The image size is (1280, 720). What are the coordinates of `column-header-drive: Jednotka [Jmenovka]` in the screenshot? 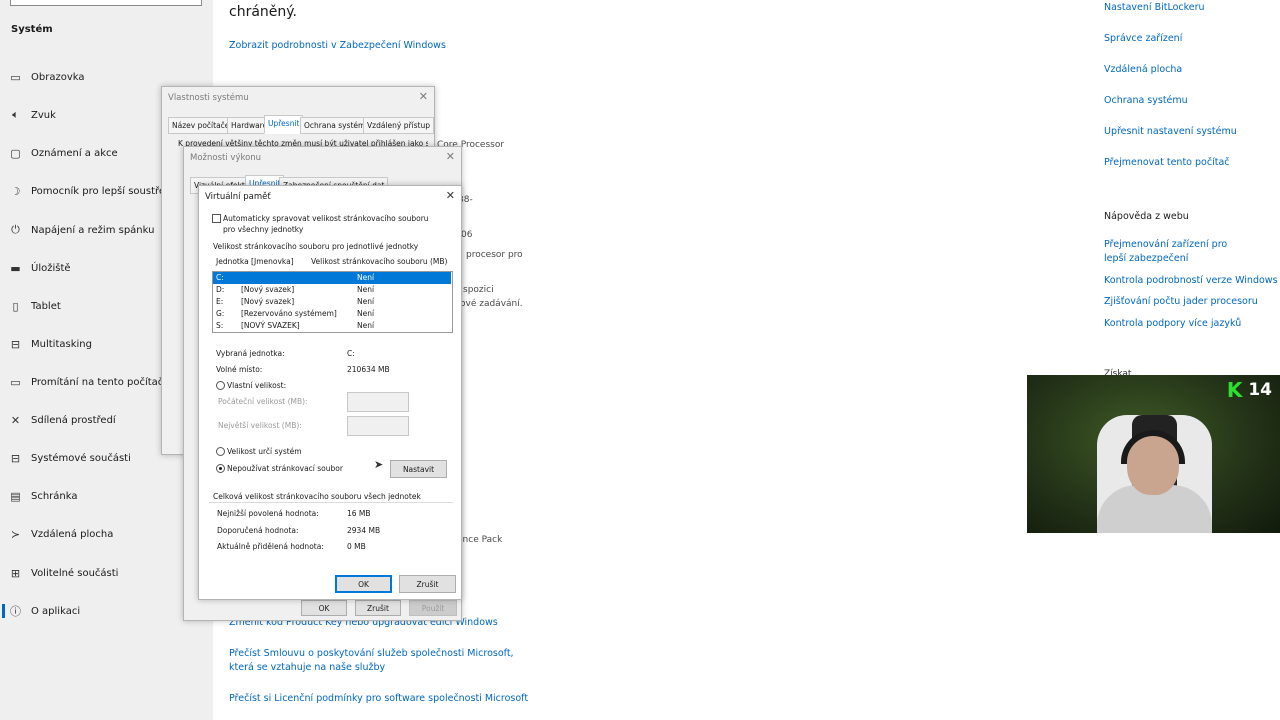 It's located at (255, 261).